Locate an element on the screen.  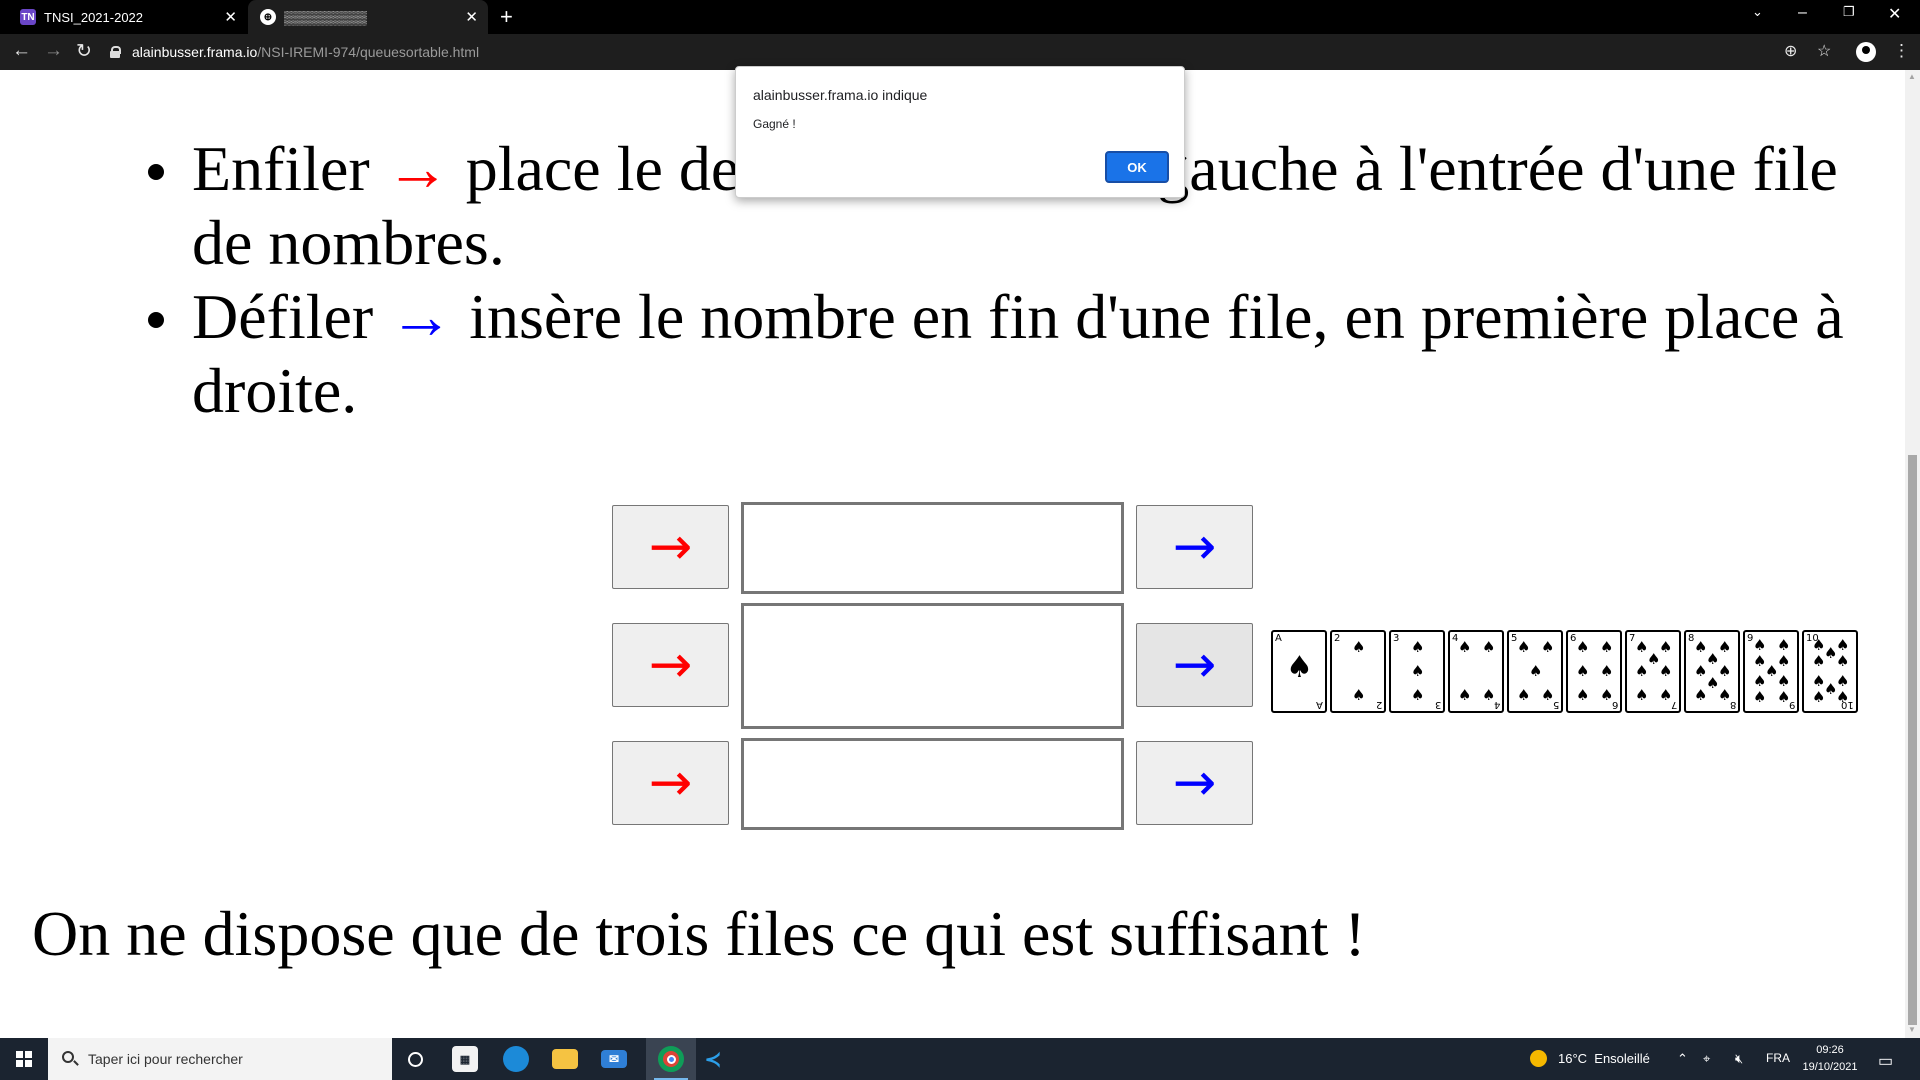
restore-button: ❐ is located at coordinates (1849, 12).